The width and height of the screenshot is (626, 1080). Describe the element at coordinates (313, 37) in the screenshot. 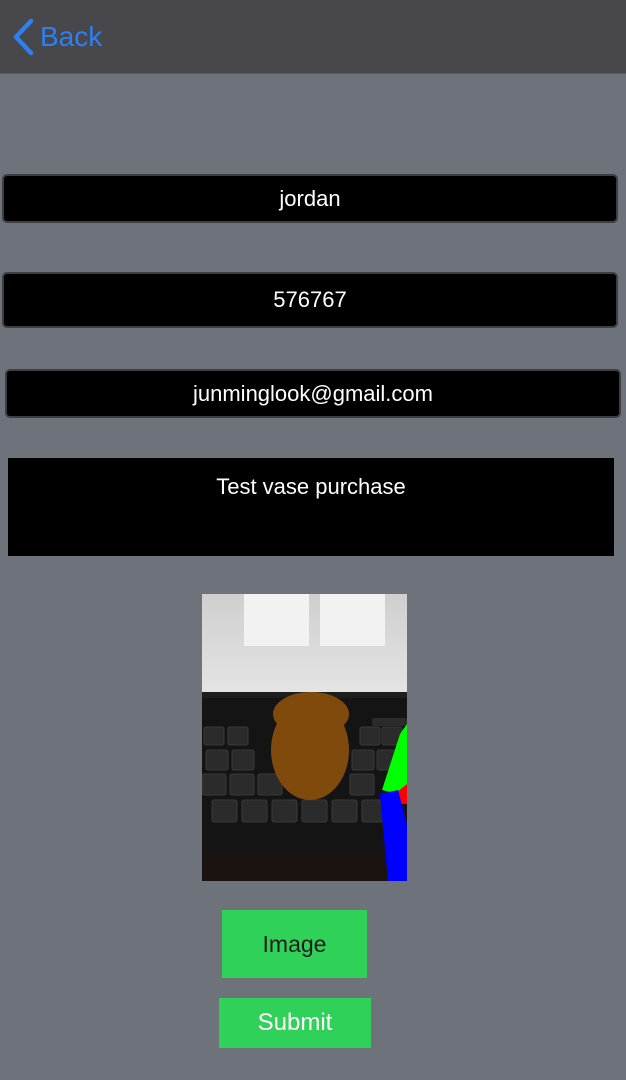

I see `navigation-bar: Back` at that location.